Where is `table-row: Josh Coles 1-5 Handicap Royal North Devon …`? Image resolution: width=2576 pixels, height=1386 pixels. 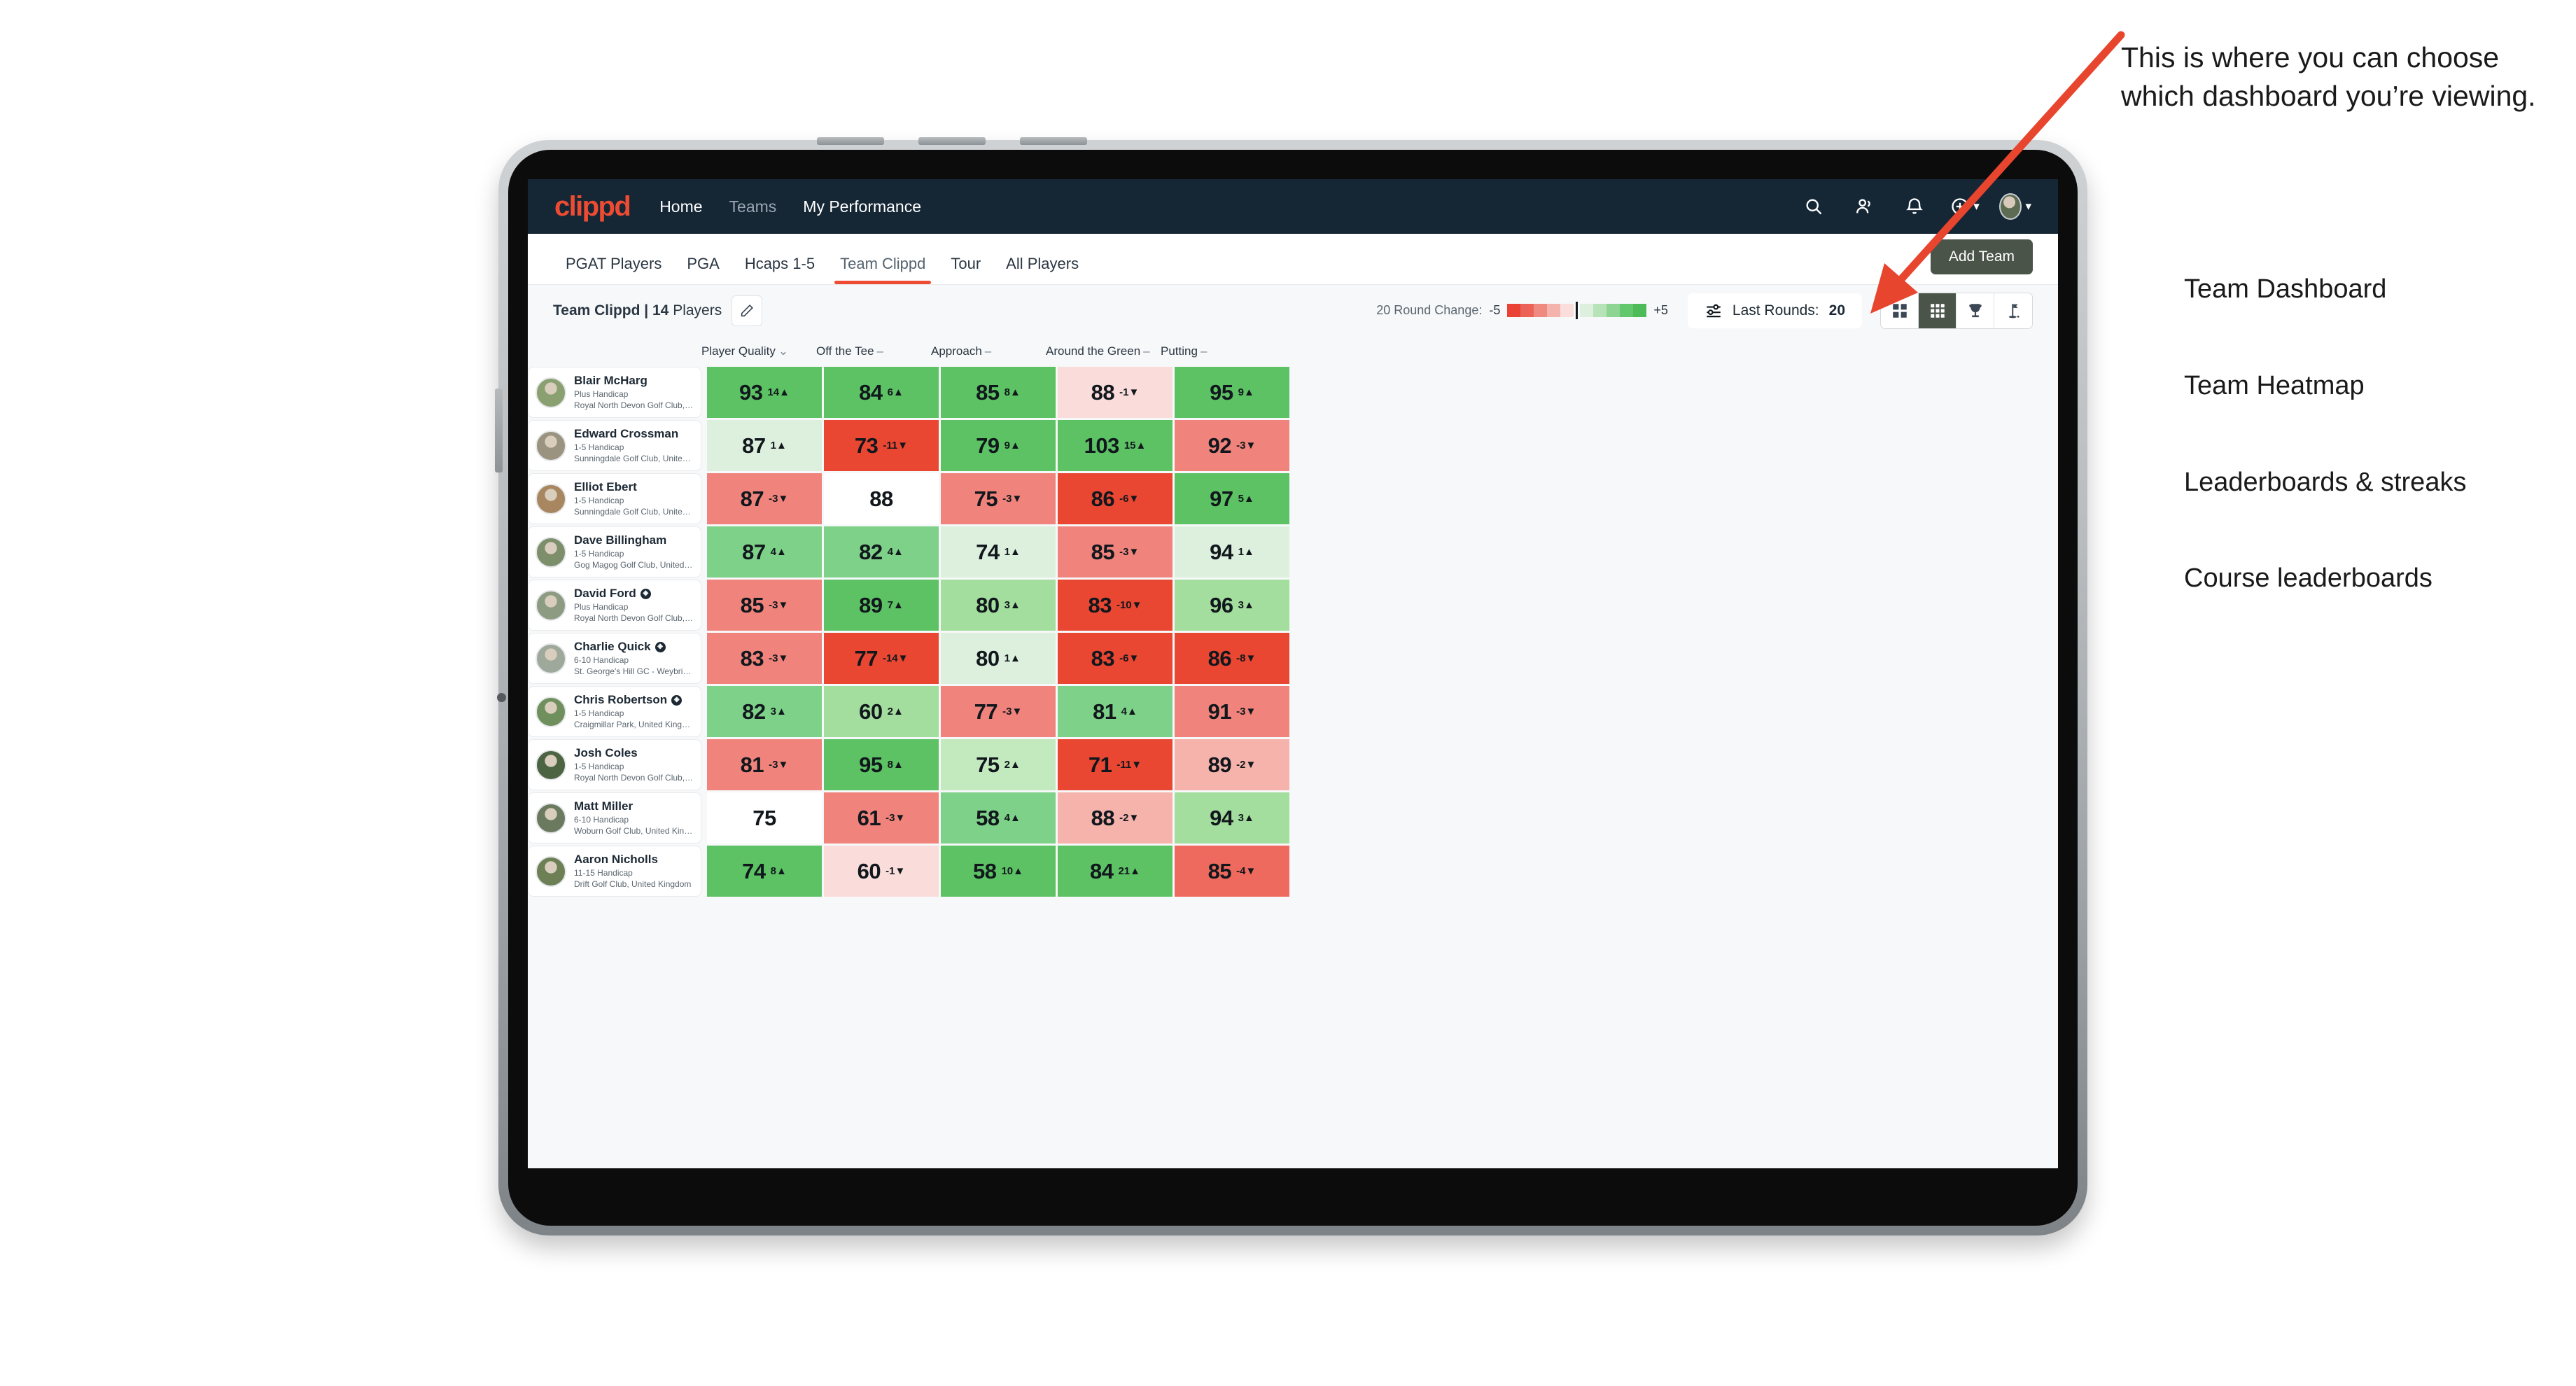
table-row: Josh Coles 1-5 Handicap Royal North Devon … is located at coordinates (1293, 764).